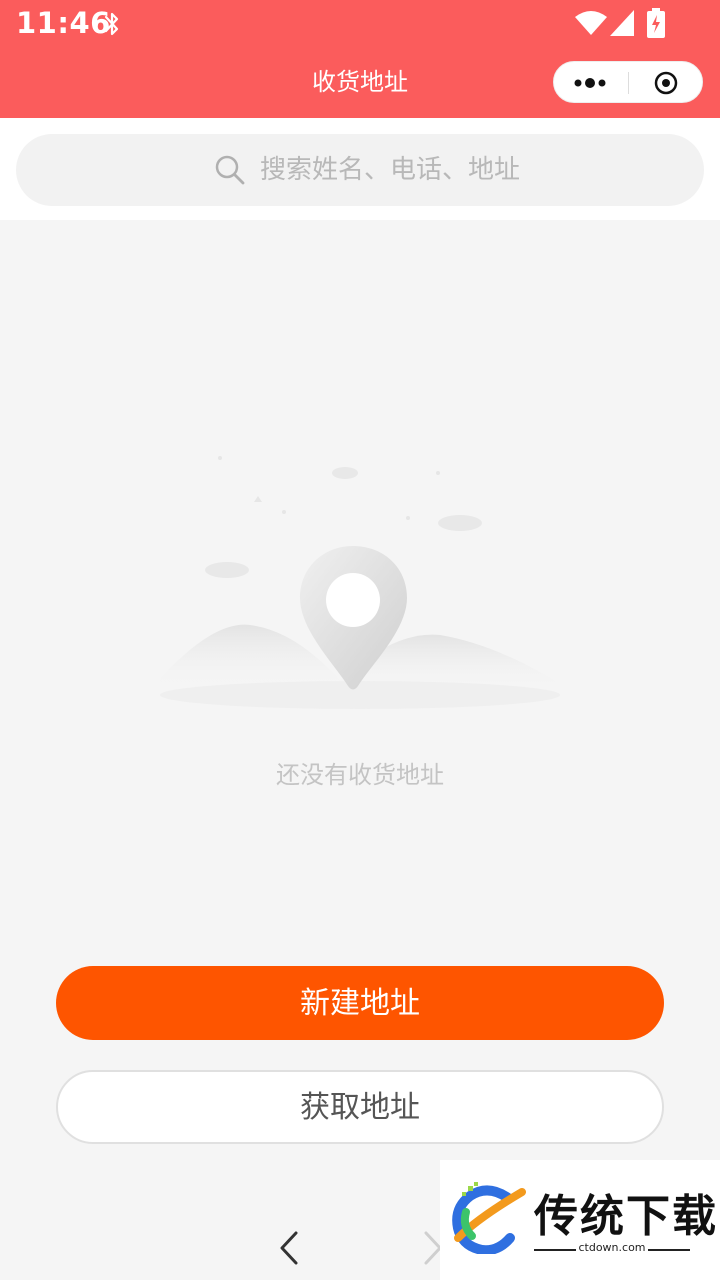 This screenshot has height=1280, width=720. Describe the element at coordinates (612, 1247) in the screenshot. I see `watermark-subtitle: ctdown.com` at that location.